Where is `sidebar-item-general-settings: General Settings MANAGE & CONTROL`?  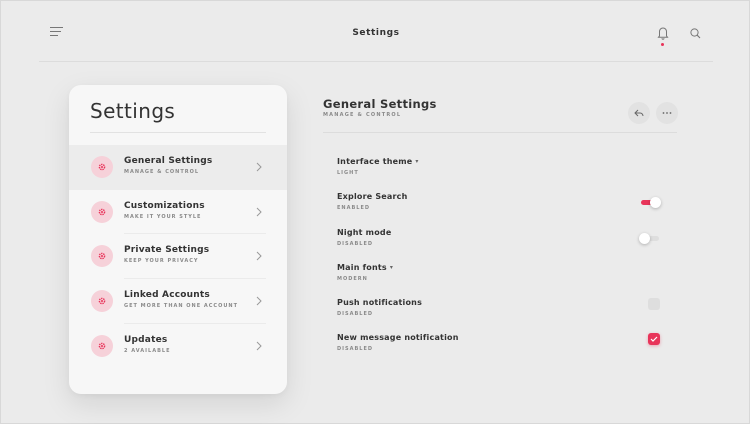
sidebar-item-general-settings: General Settings MANAGE & CONTROL is located at coordinates (178, 167).